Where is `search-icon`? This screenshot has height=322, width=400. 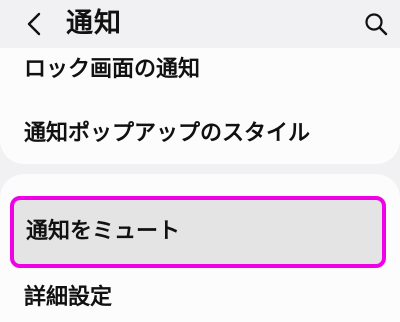 search-icon is located at coordinates (376, 24).